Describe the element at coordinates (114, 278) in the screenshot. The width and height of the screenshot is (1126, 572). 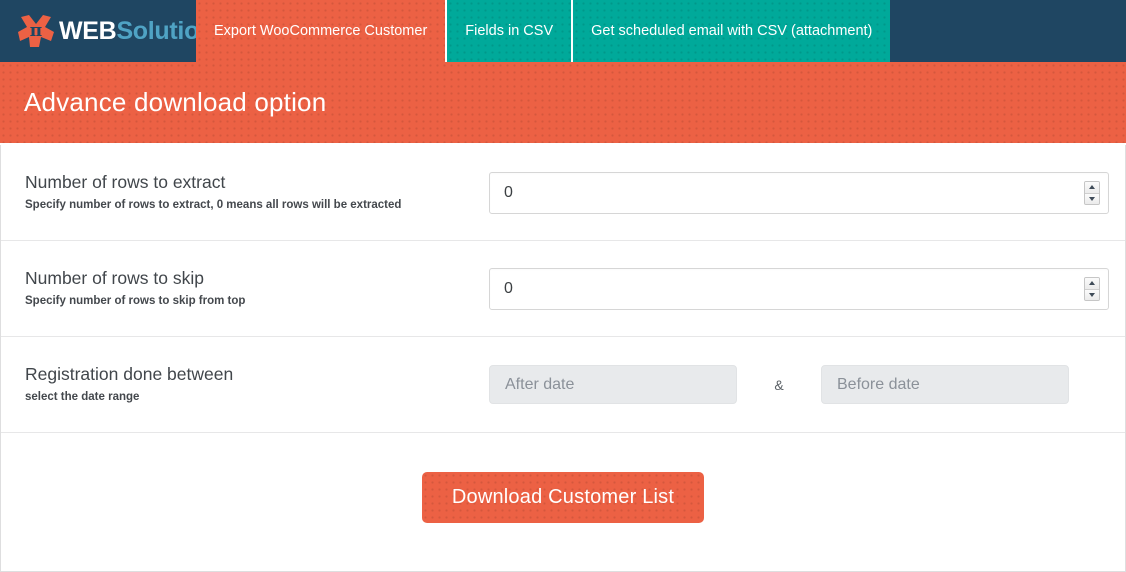
I see `field-label: Number of rows to skip` at that location.